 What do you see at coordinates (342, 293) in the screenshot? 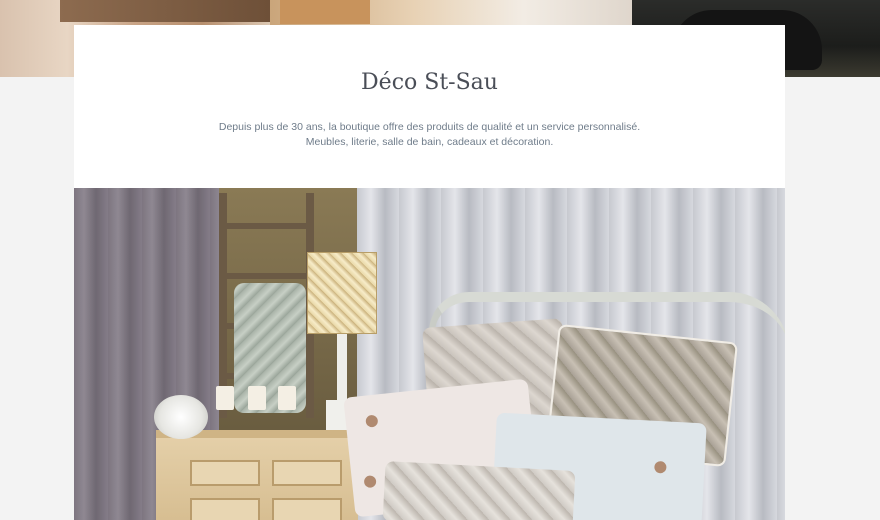
I see `hero-lampshade` at bounding box center [342, 293].